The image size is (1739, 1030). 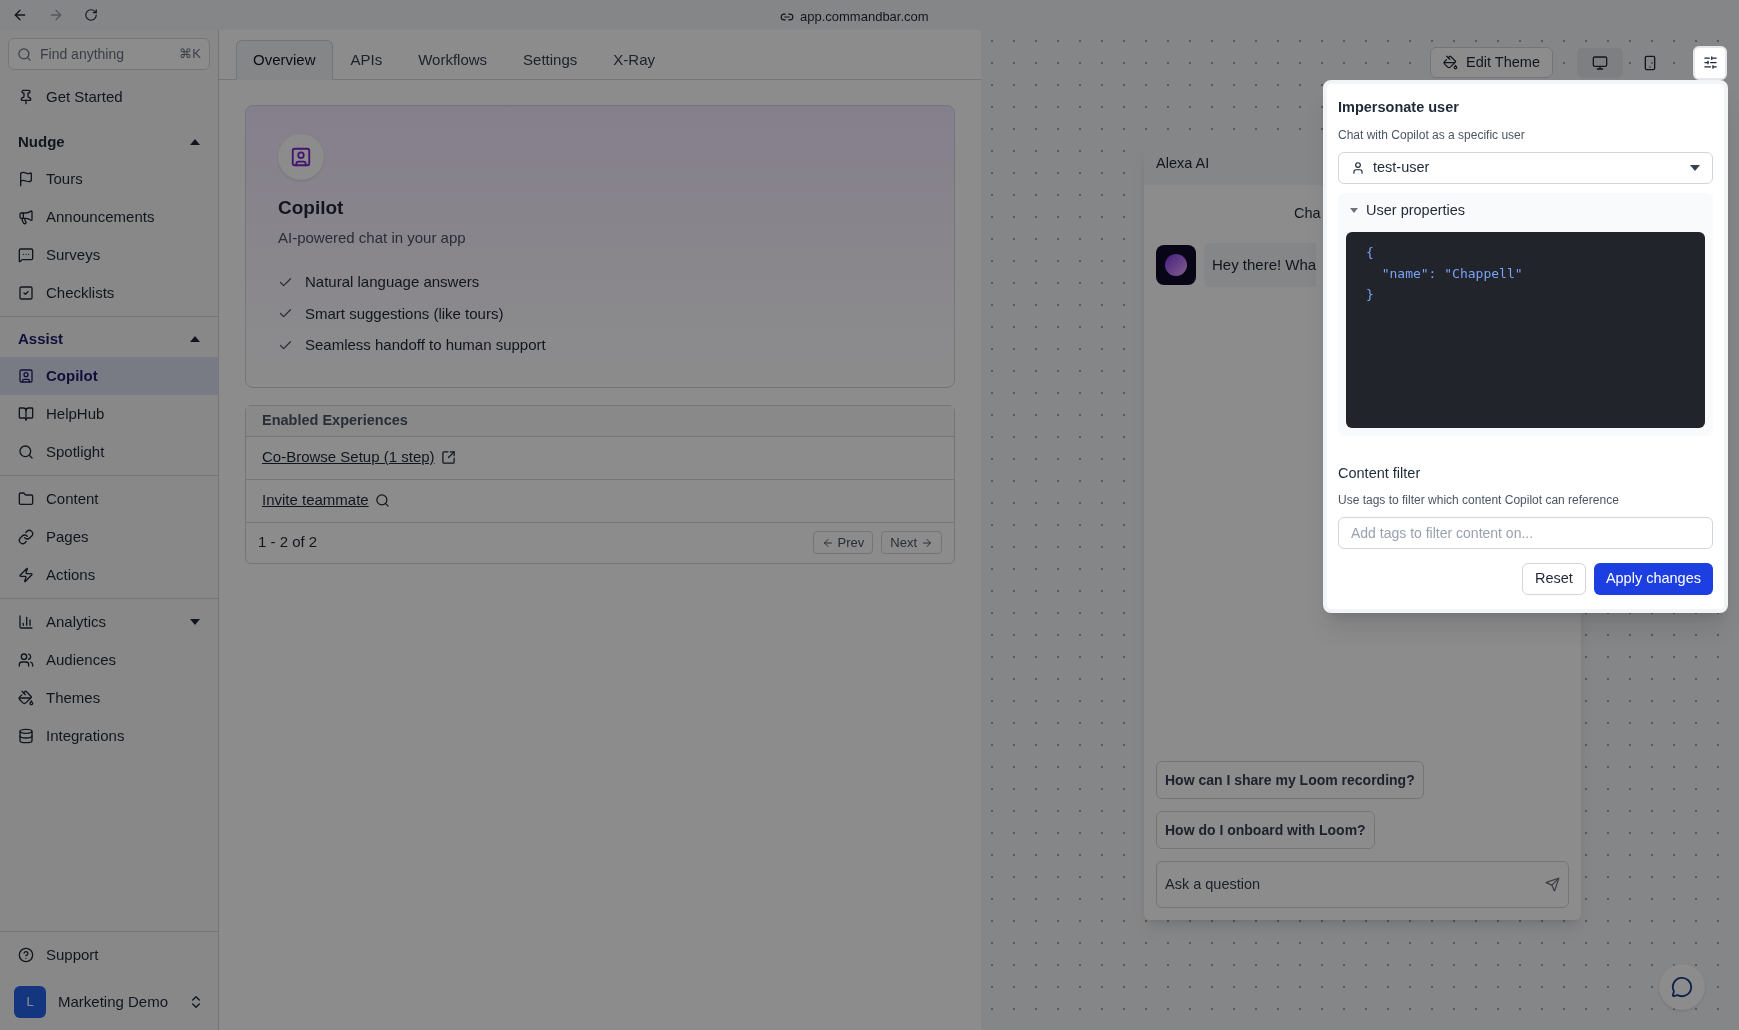 I want to click on table-header: Enabled Experiences, so click(x=600, y=421).